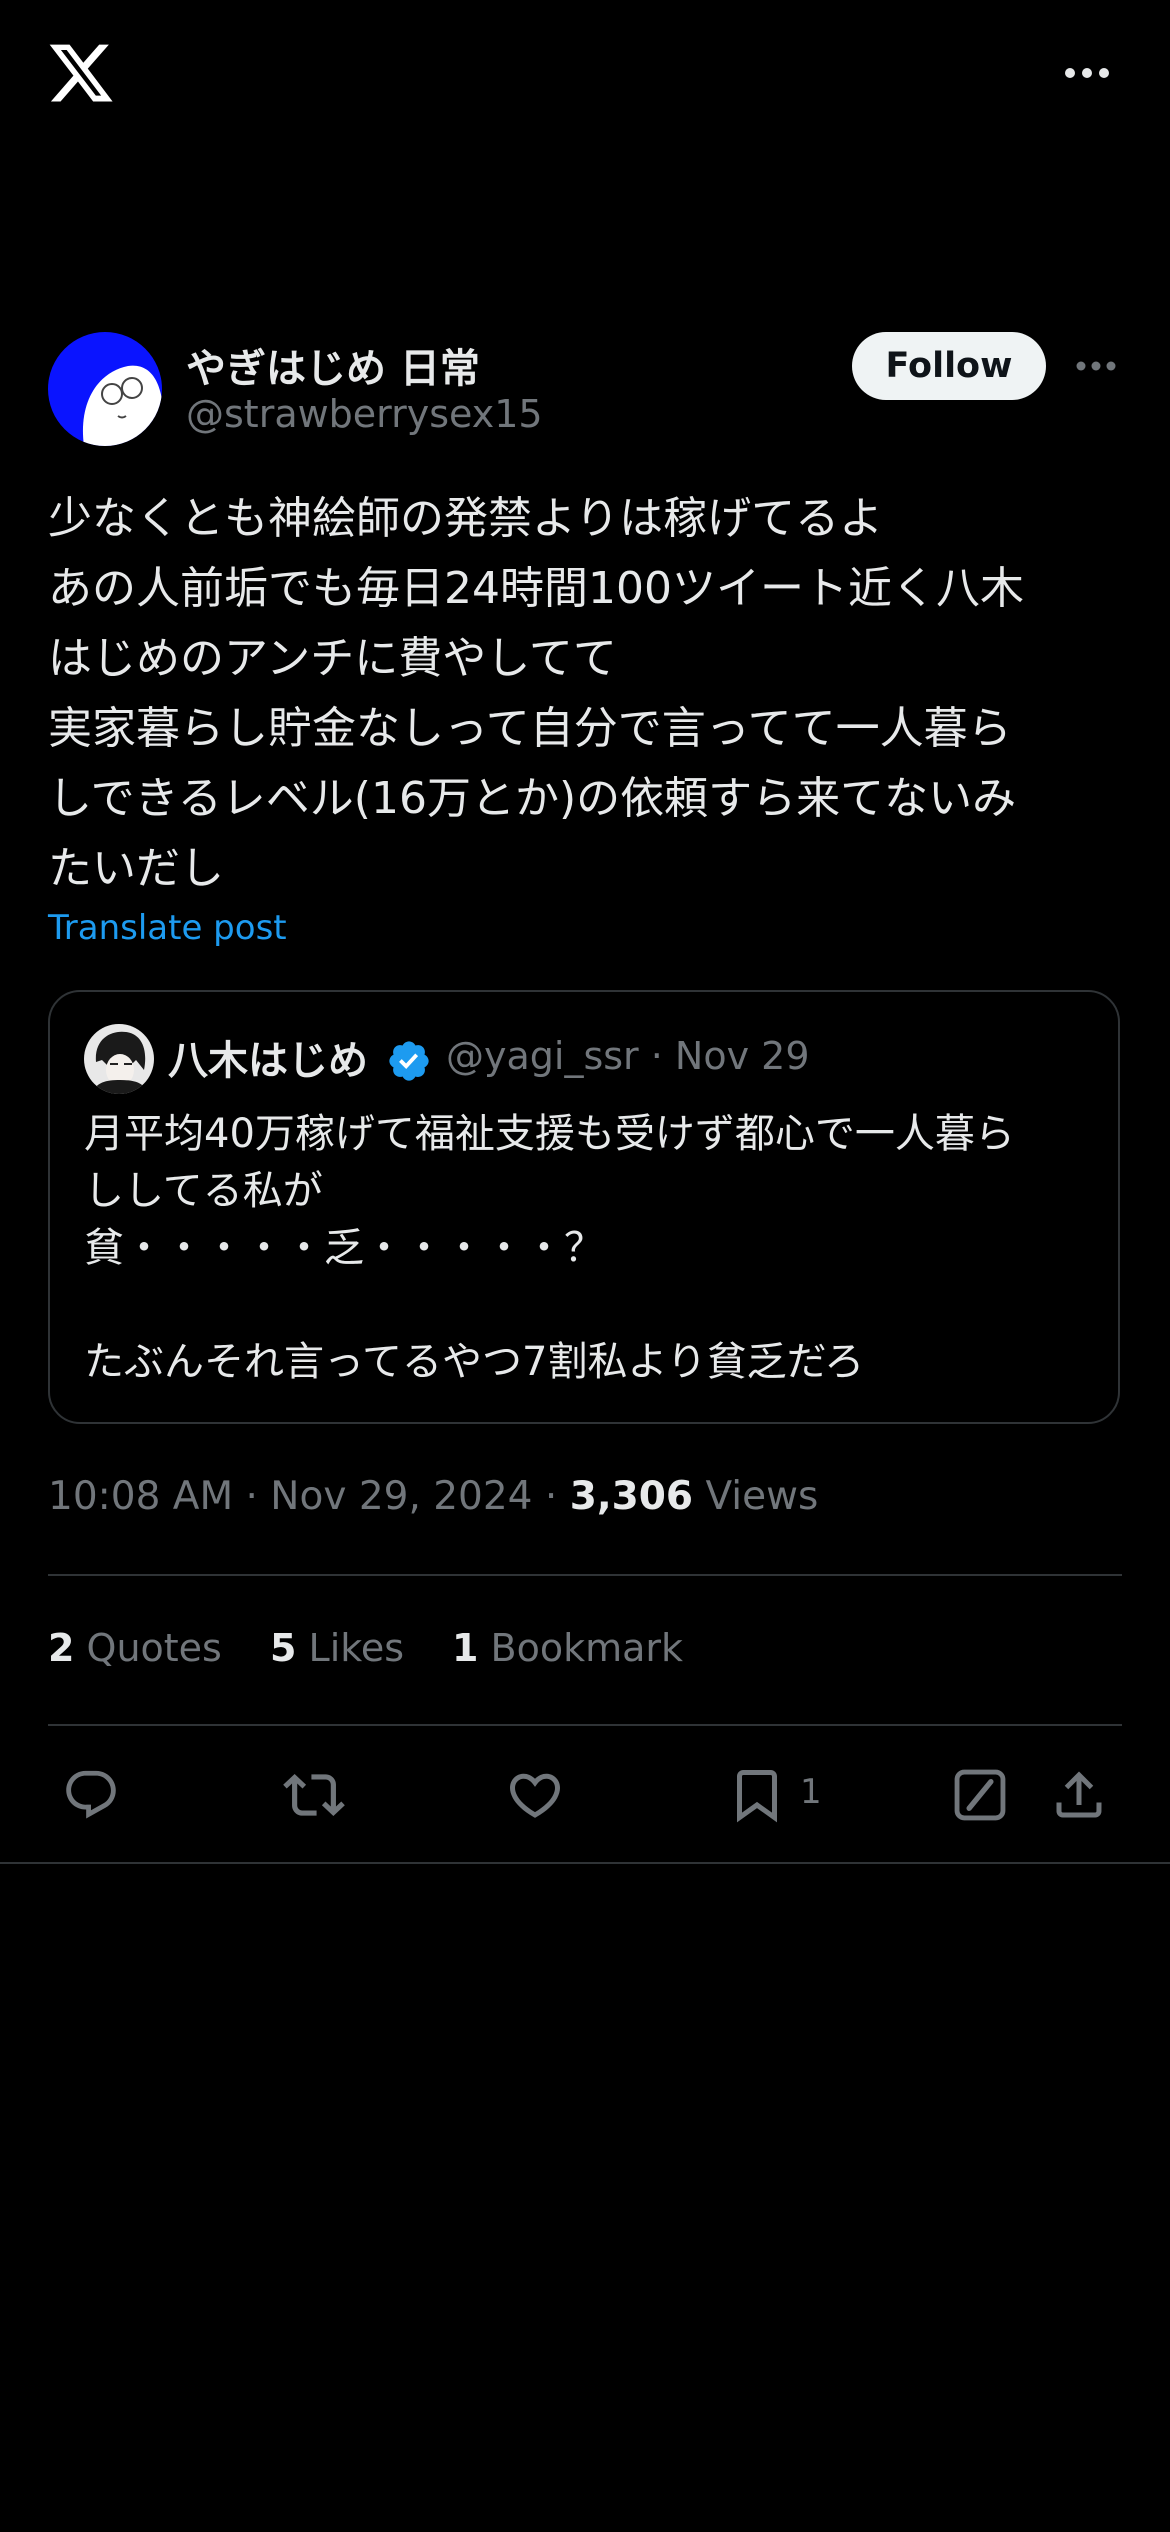  What do you see at coordinates (585, 75) in the screenshot?
I see `top-bar` at bounding box center [585, 75].